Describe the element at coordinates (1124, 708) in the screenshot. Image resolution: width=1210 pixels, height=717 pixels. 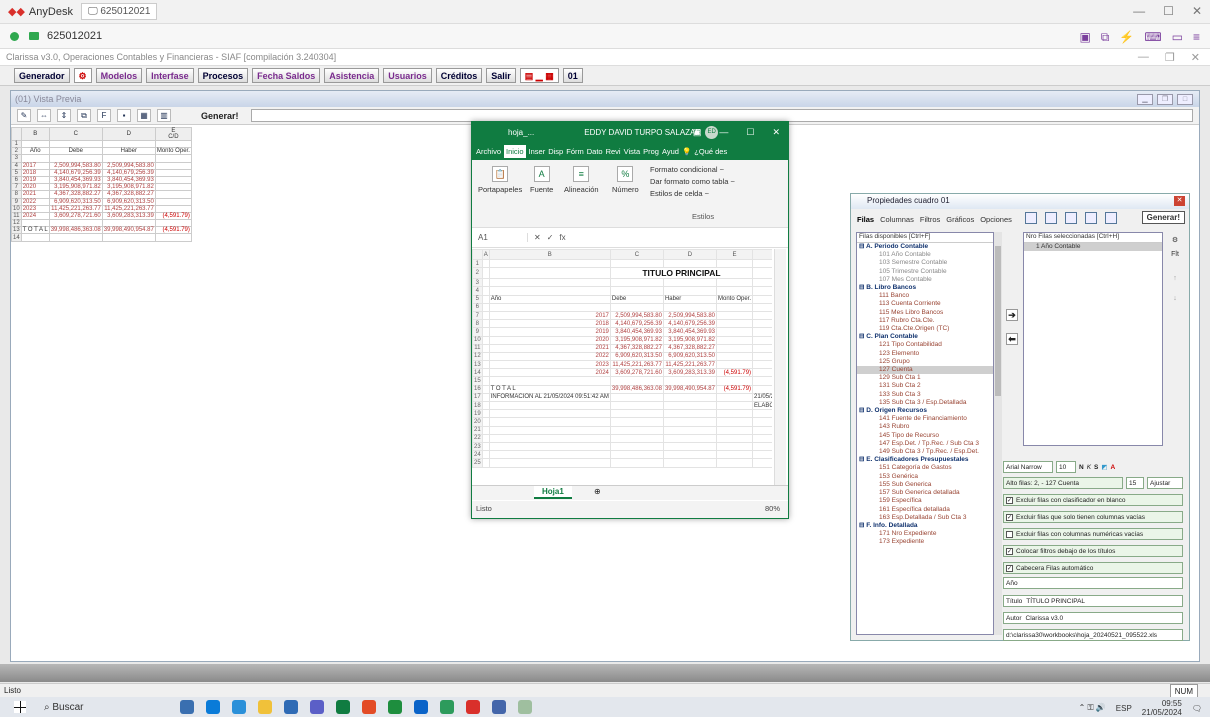
I see `language-indicator: ESP` at that location.